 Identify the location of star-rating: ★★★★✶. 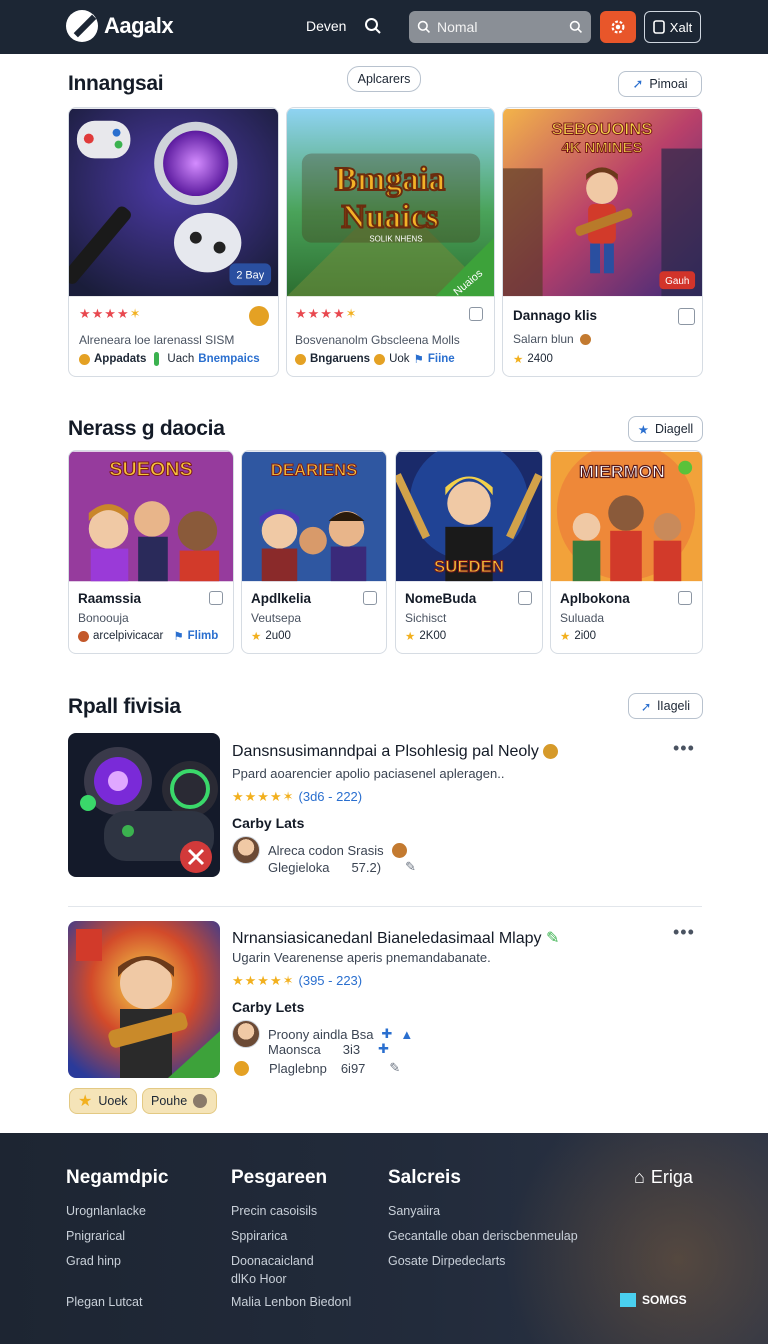
(326, 313).